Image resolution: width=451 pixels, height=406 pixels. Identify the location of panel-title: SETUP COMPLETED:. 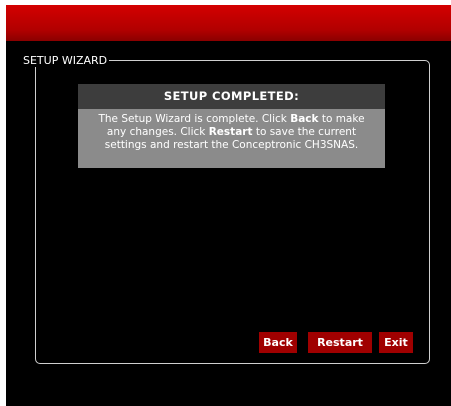
(231, 96).